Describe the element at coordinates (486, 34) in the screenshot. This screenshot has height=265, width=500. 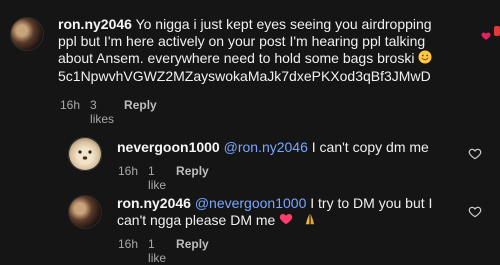
I see `heart-filled-icon` at that location.